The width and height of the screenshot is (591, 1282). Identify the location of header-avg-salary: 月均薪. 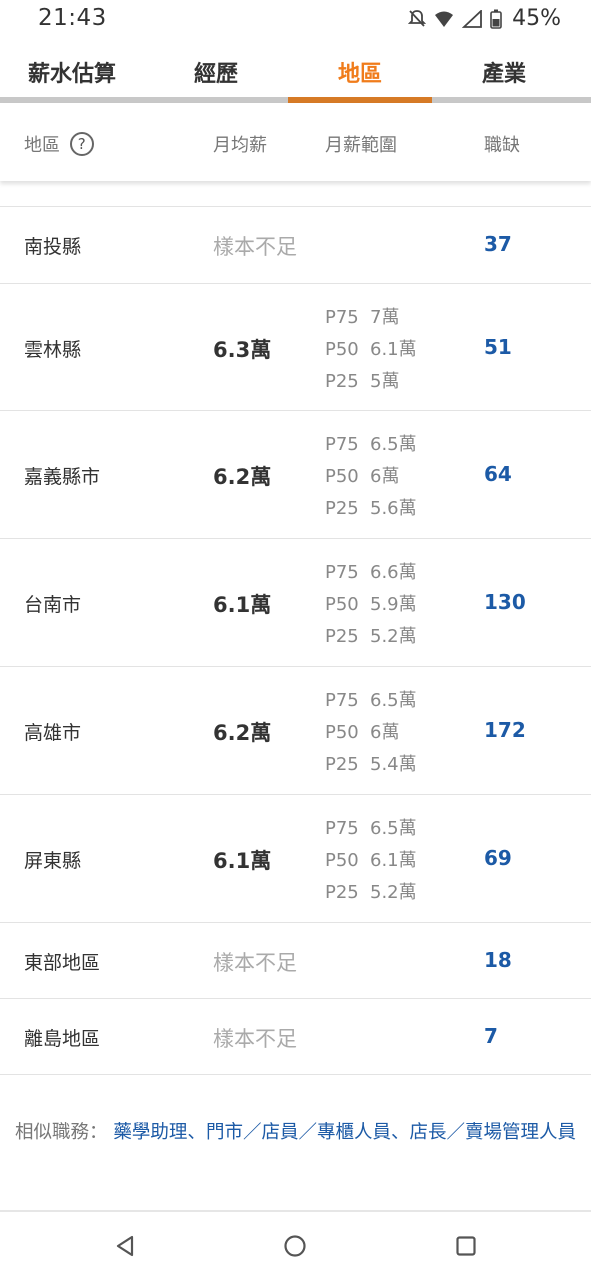
(240, 145).